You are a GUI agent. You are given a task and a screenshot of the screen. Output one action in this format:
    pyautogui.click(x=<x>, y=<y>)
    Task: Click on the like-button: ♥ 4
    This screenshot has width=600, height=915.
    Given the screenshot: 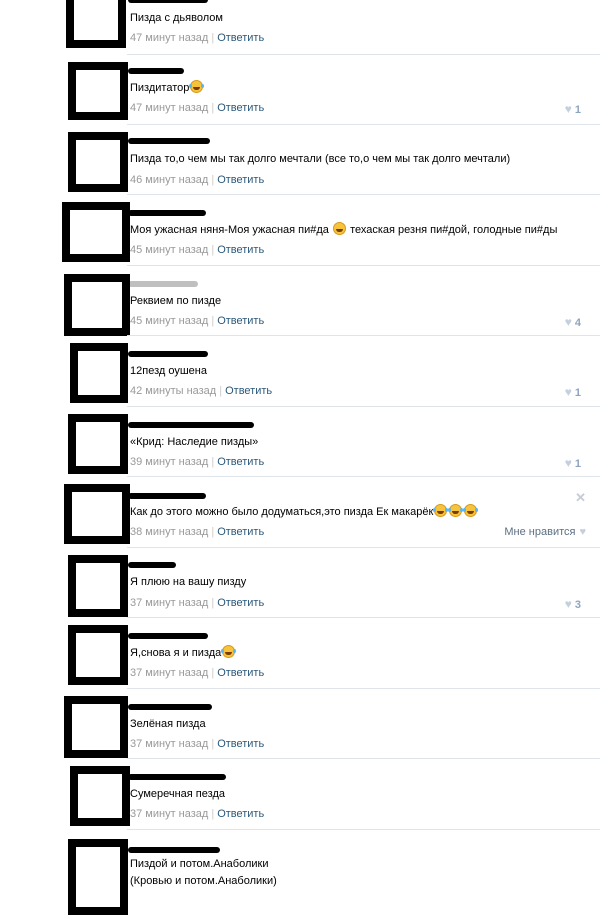 What is the action you would take?
    pyautogui.click(x=573, y=322)
    